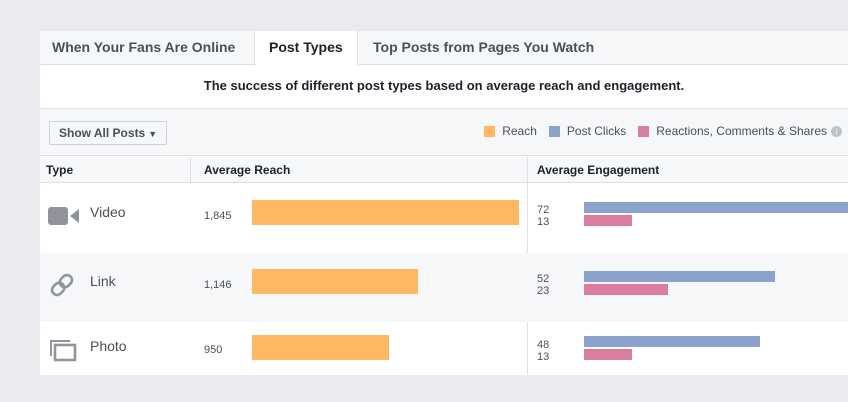 The image size is (848, 402). Describe the element at coordinates (153, 134) in the screenshot. I see `chevron-down-icon: ▼` at that location.